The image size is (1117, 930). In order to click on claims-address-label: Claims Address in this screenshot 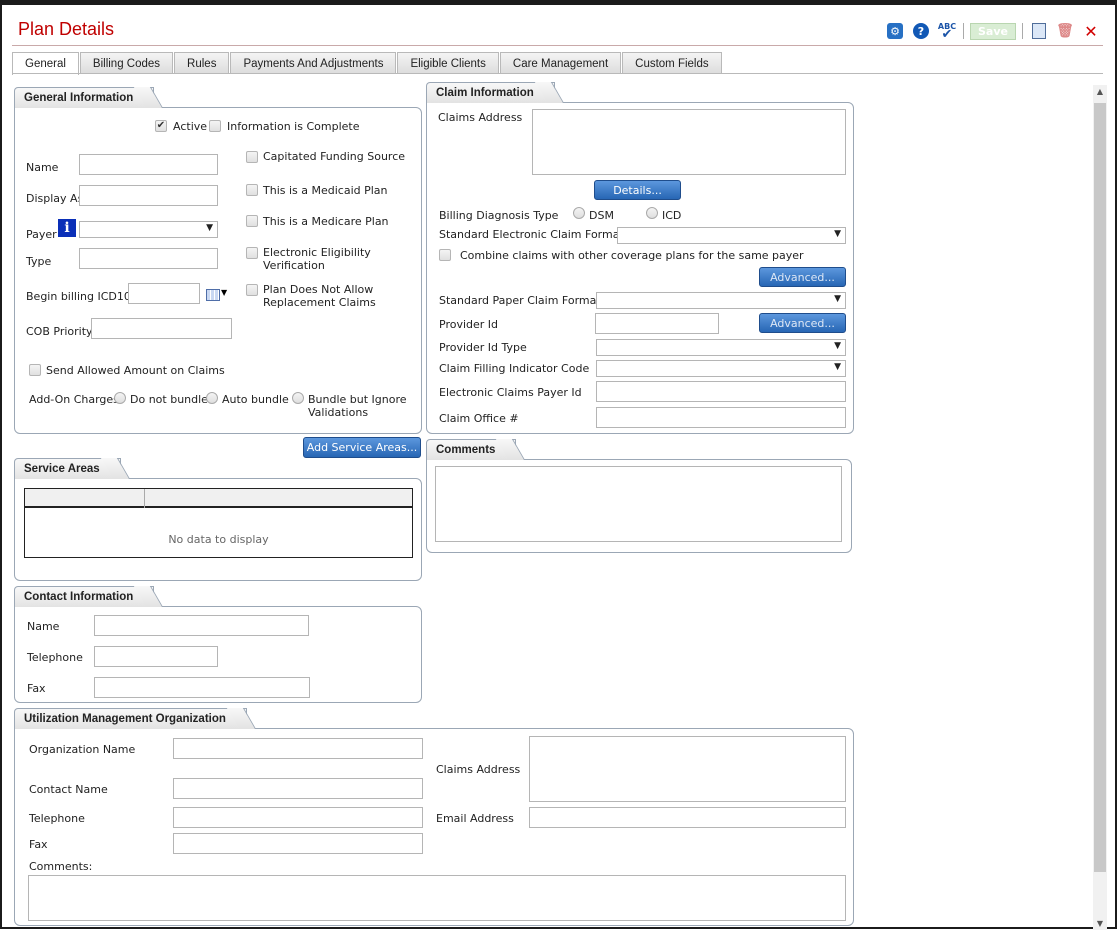, I will do `click(480, 117)`.